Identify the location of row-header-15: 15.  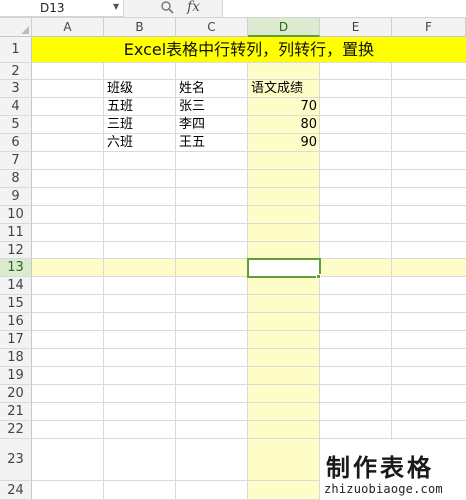
(16, 304).